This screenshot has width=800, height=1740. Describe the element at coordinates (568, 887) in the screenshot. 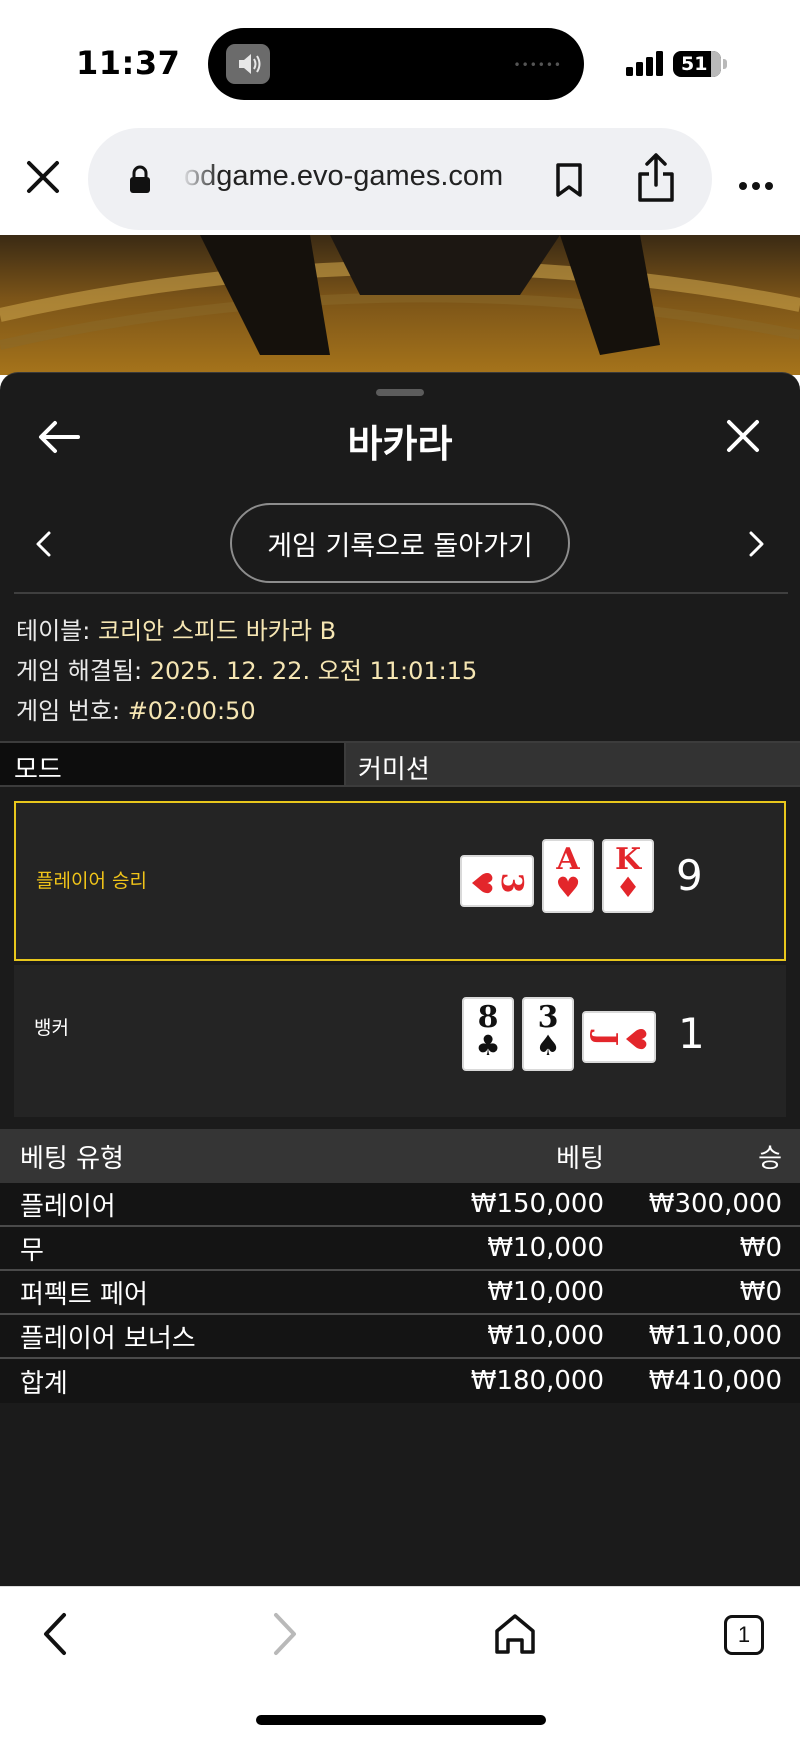

I see `player-card-2-suit: ♥` at that location.